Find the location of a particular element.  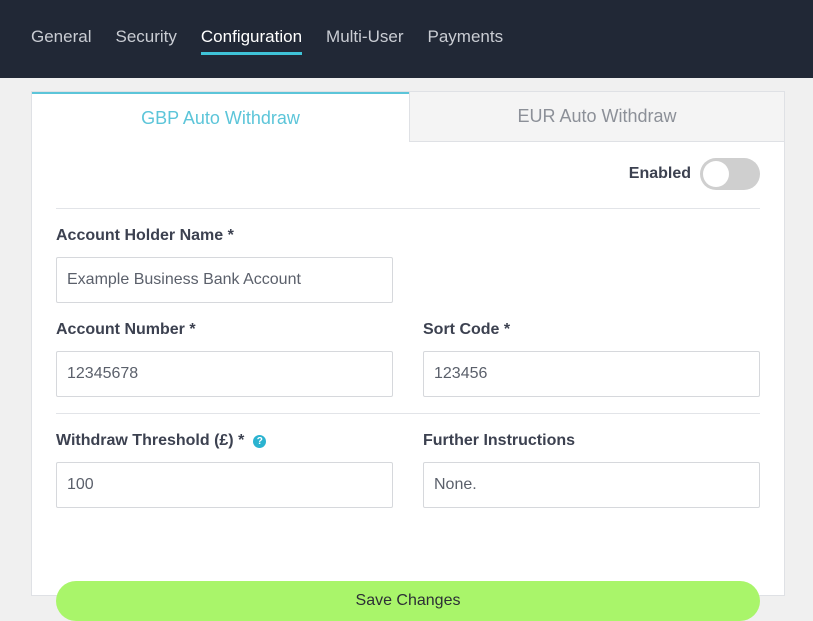

enabled-label: Enabled is located at coordinates (659, 173).